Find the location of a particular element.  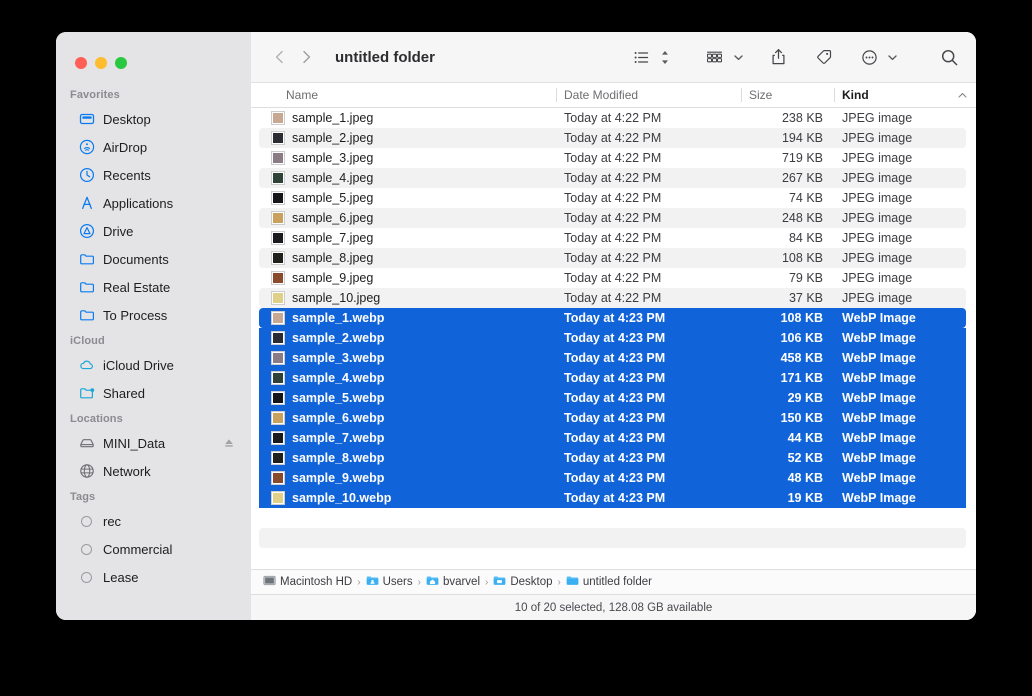

group-by-icon is located at coordinates (714, 57).